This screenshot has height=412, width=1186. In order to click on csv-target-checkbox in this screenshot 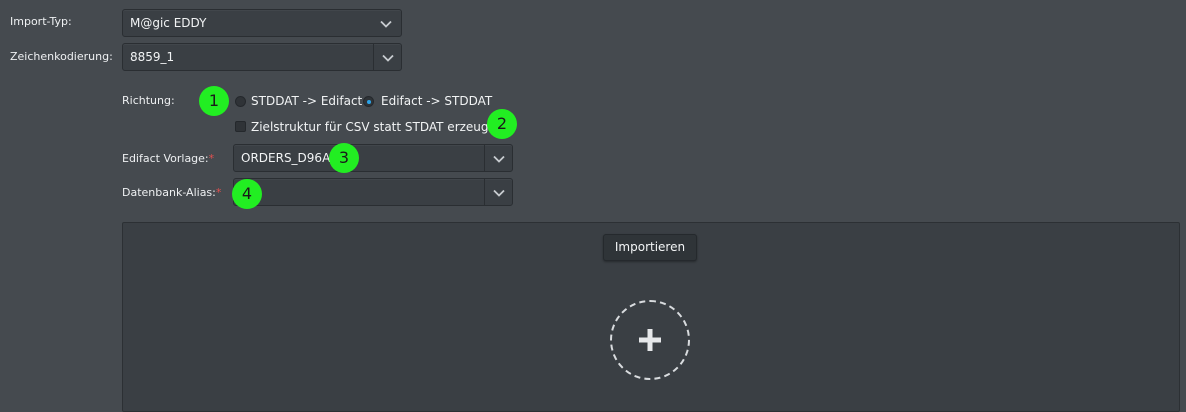, I will do `click(240, 126)`.